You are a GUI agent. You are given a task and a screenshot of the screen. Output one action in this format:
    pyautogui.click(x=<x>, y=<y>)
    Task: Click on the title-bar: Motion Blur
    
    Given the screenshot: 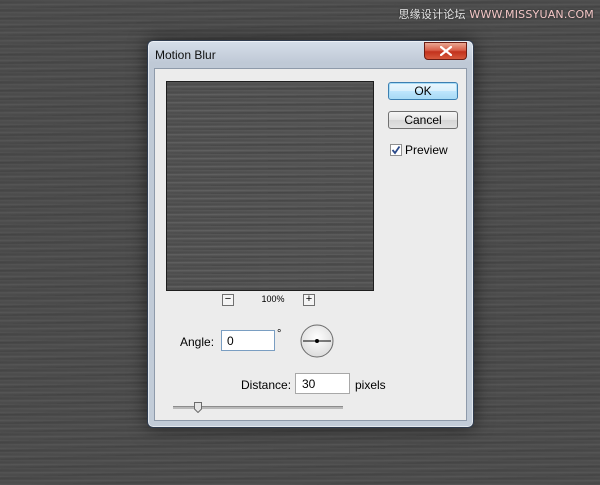 What is the action you would take?
    pyautogui.click(x=310, y=54)
    